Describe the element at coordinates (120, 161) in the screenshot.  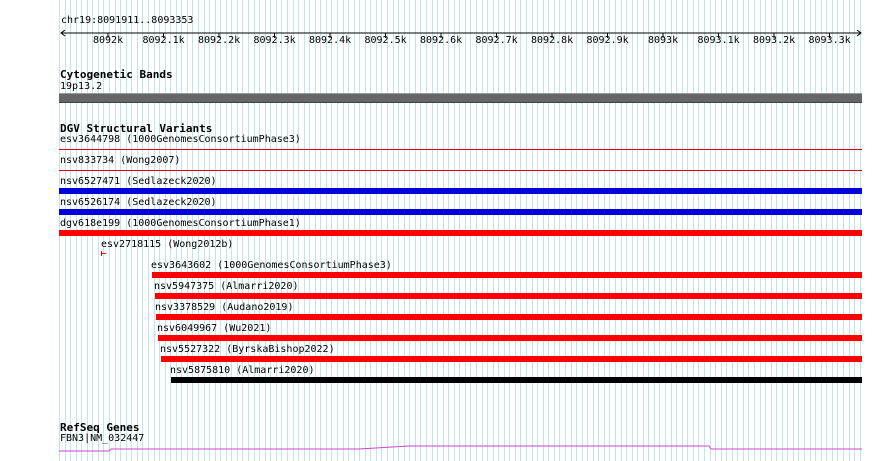
I see `dgv-feature-label: nsv833734 (Wong2007)` at that location.